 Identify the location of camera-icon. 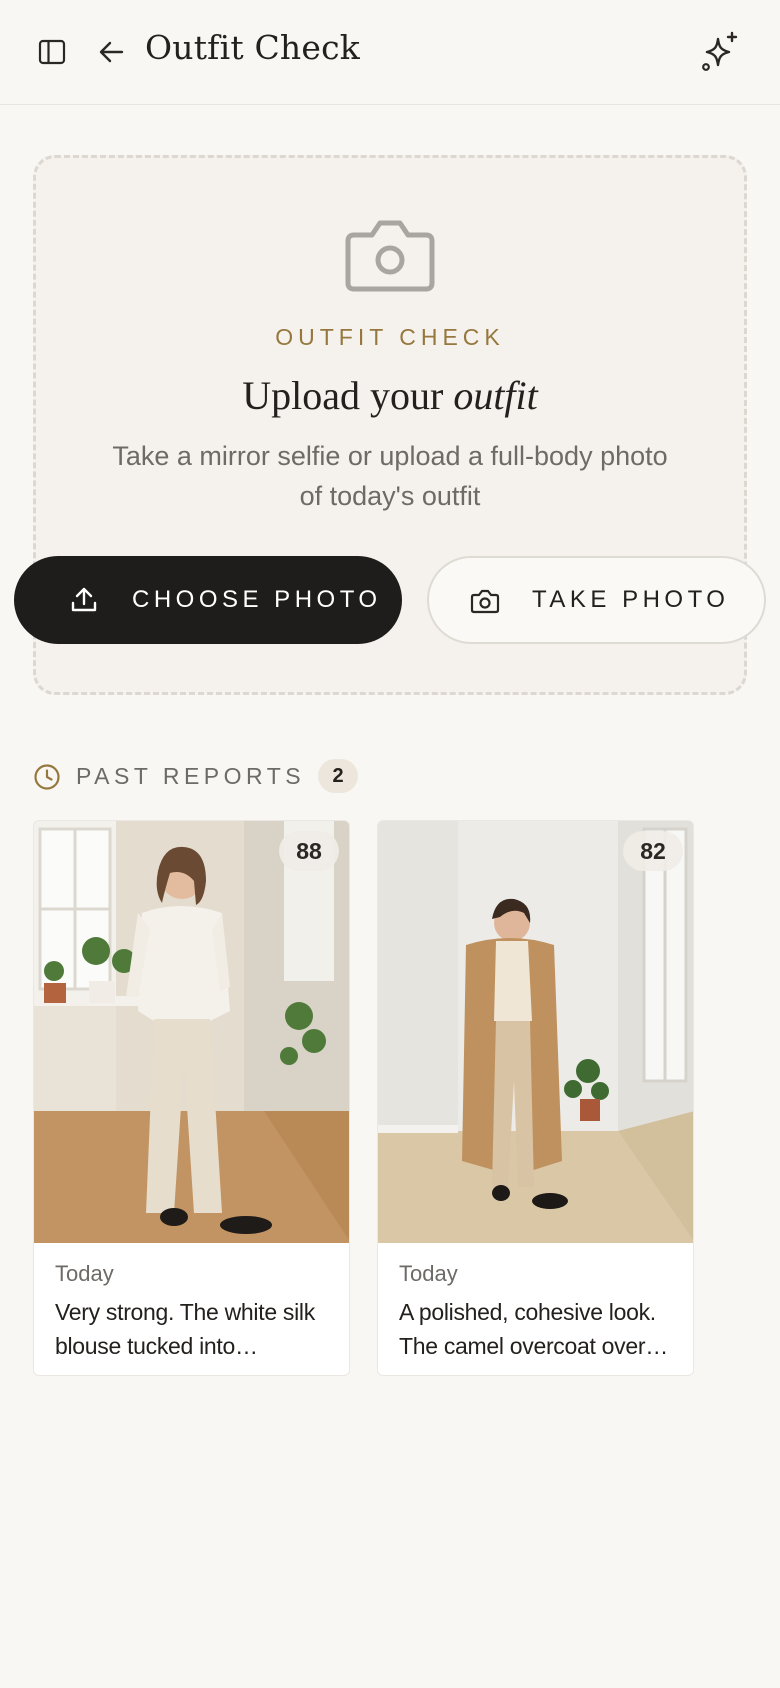
(390, 255).